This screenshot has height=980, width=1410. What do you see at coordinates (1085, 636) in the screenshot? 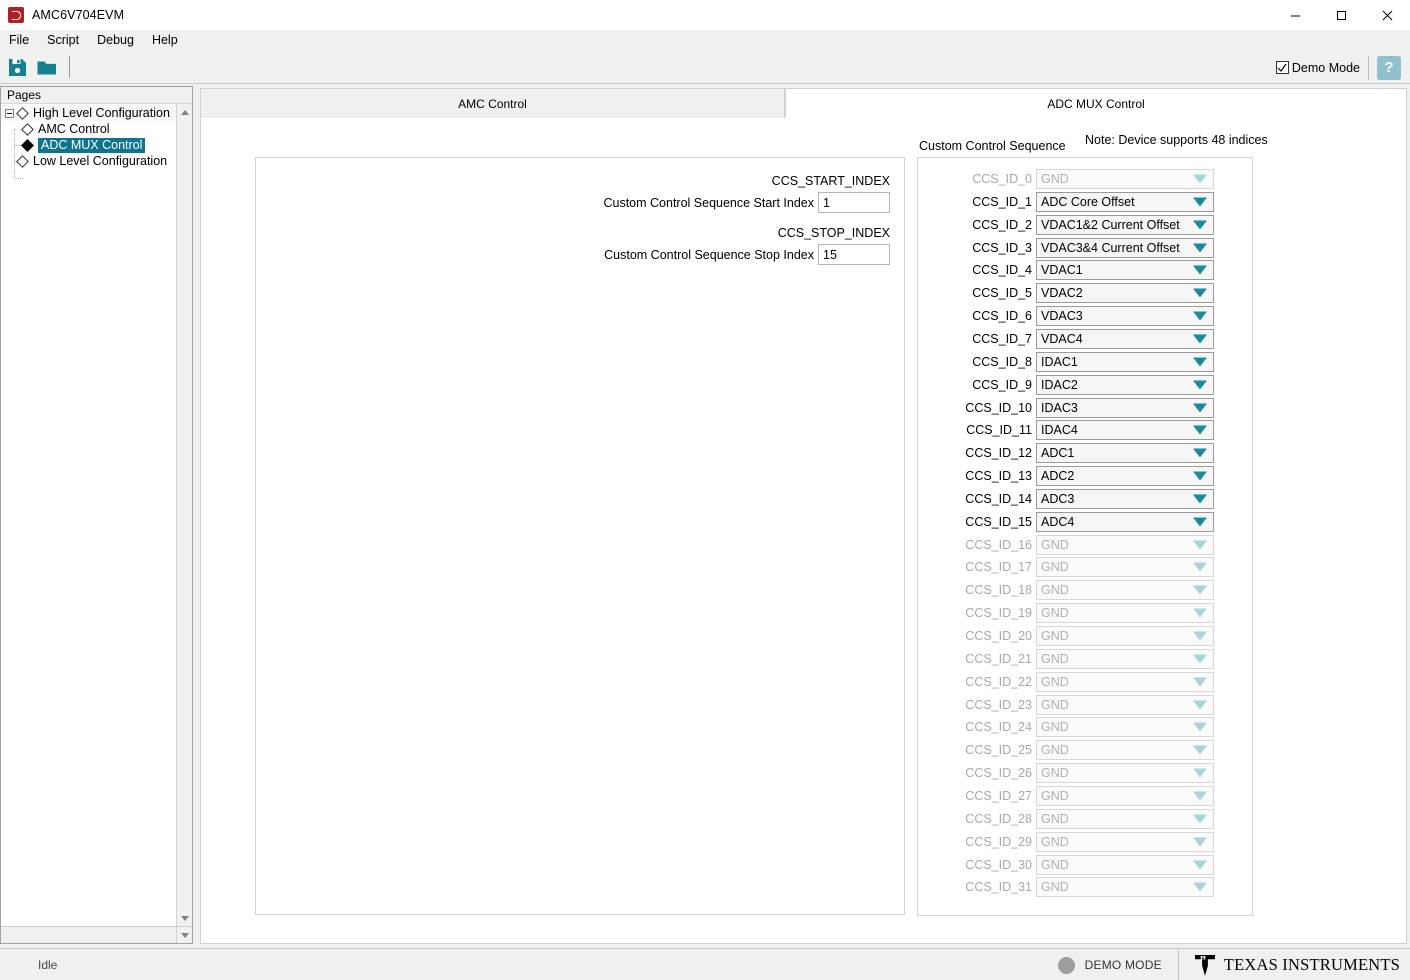
I see `ccs-row: CCS_ID_20 GND` at bounding box center [1085, 636].